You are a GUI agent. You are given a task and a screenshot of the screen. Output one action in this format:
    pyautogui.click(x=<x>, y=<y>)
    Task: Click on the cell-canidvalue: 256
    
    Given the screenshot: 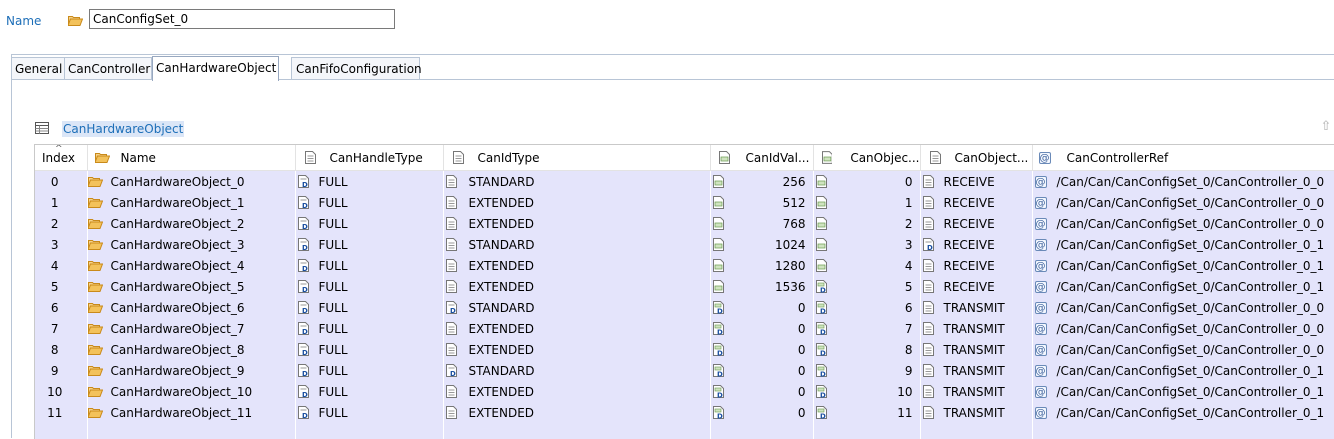 What is the action you would take?
    pyautogui.click(x=762, y=181)
    